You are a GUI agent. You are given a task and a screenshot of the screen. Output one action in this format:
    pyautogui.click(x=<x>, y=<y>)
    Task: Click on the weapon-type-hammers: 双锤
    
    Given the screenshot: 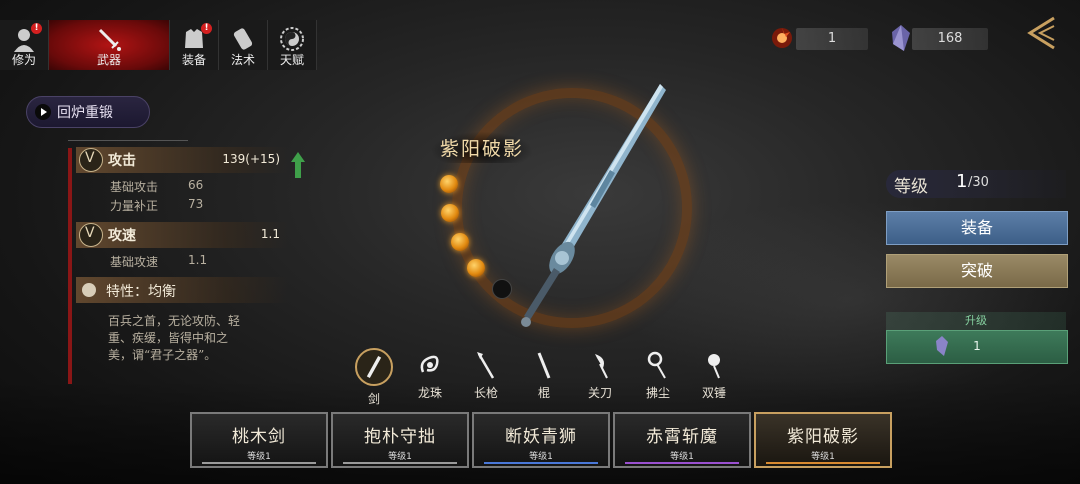 What is the action you would take?
    pyautogui.click(x=714, y=375)
    